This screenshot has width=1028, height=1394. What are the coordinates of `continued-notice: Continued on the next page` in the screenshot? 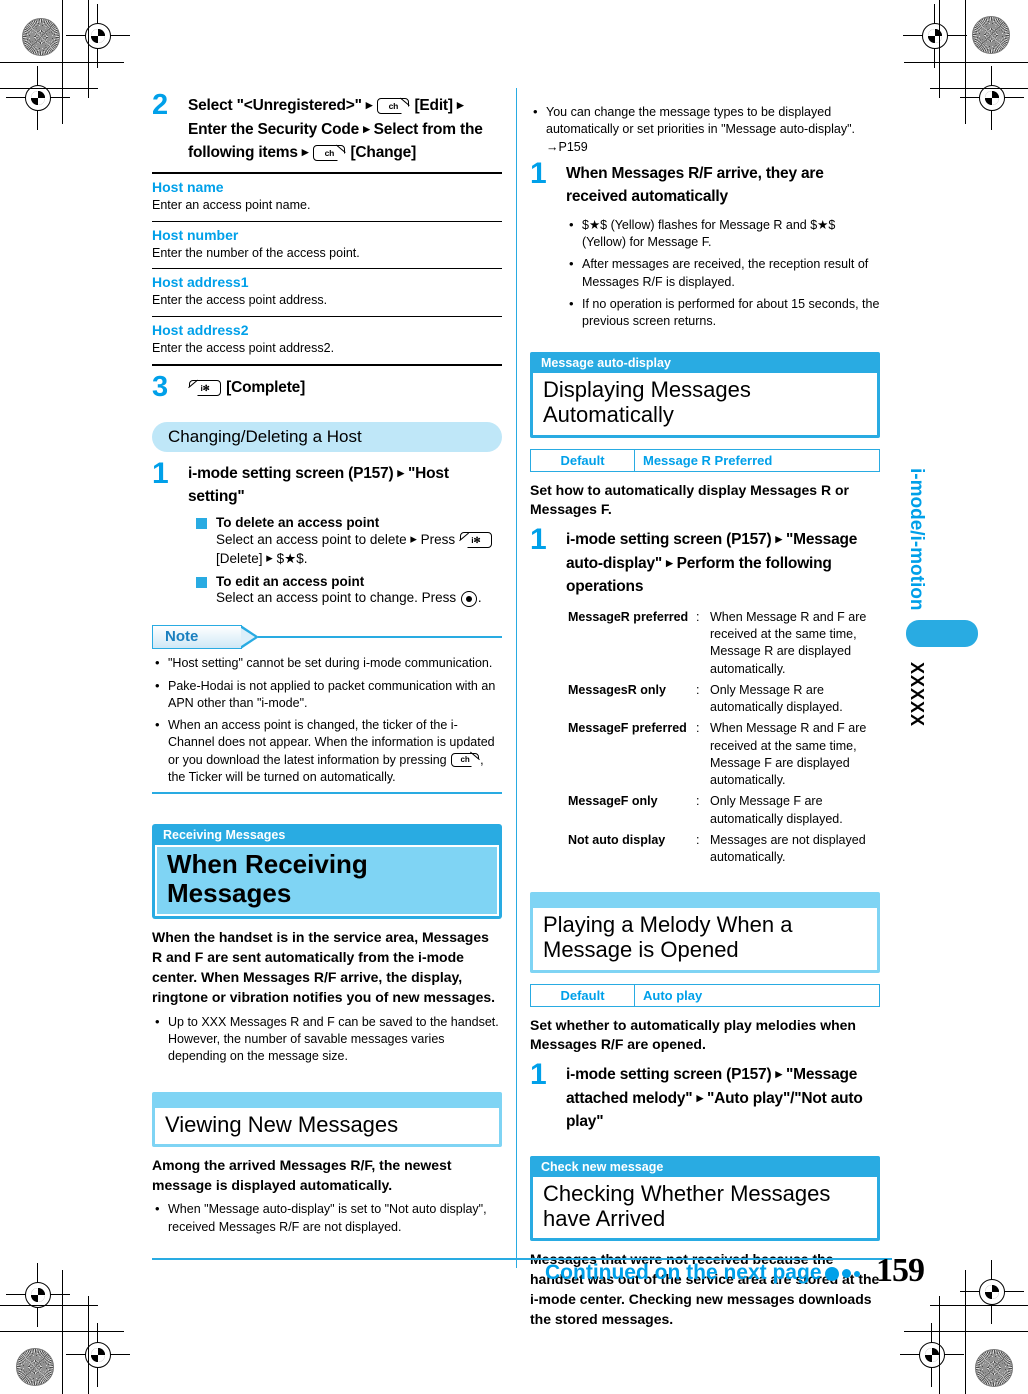 It's located at (702, 1273).